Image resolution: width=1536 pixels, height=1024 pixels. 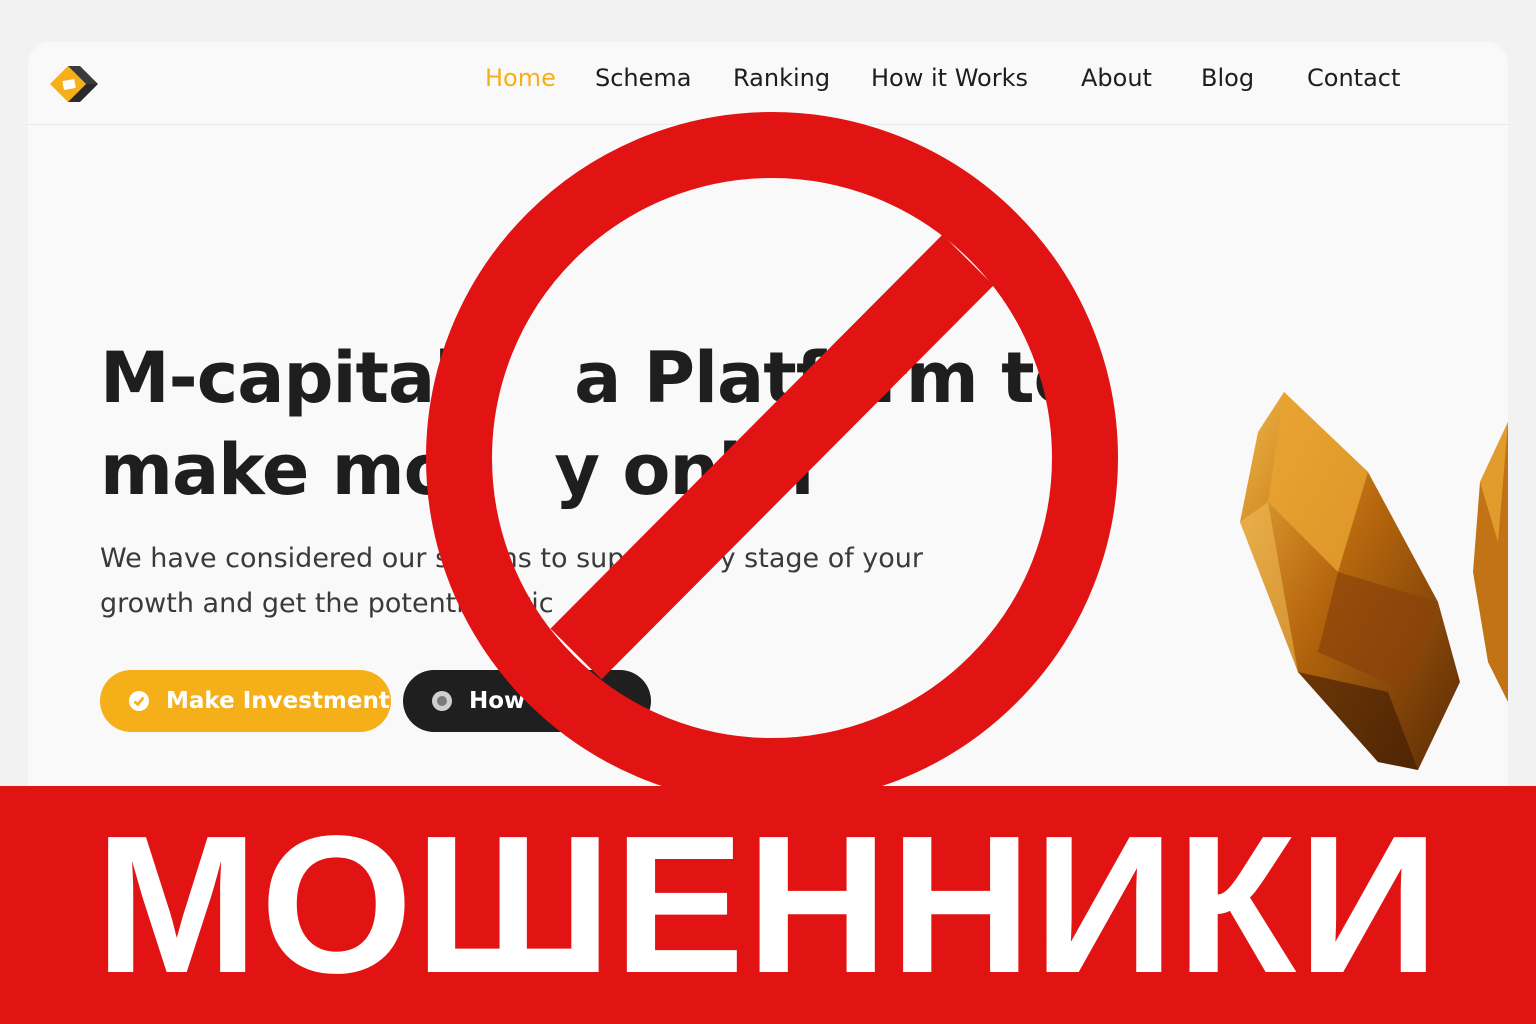 What do you see at coordinates (139, 701) in the screenshot?
I see `check-circle-icon` at bounding box center [139, 701].